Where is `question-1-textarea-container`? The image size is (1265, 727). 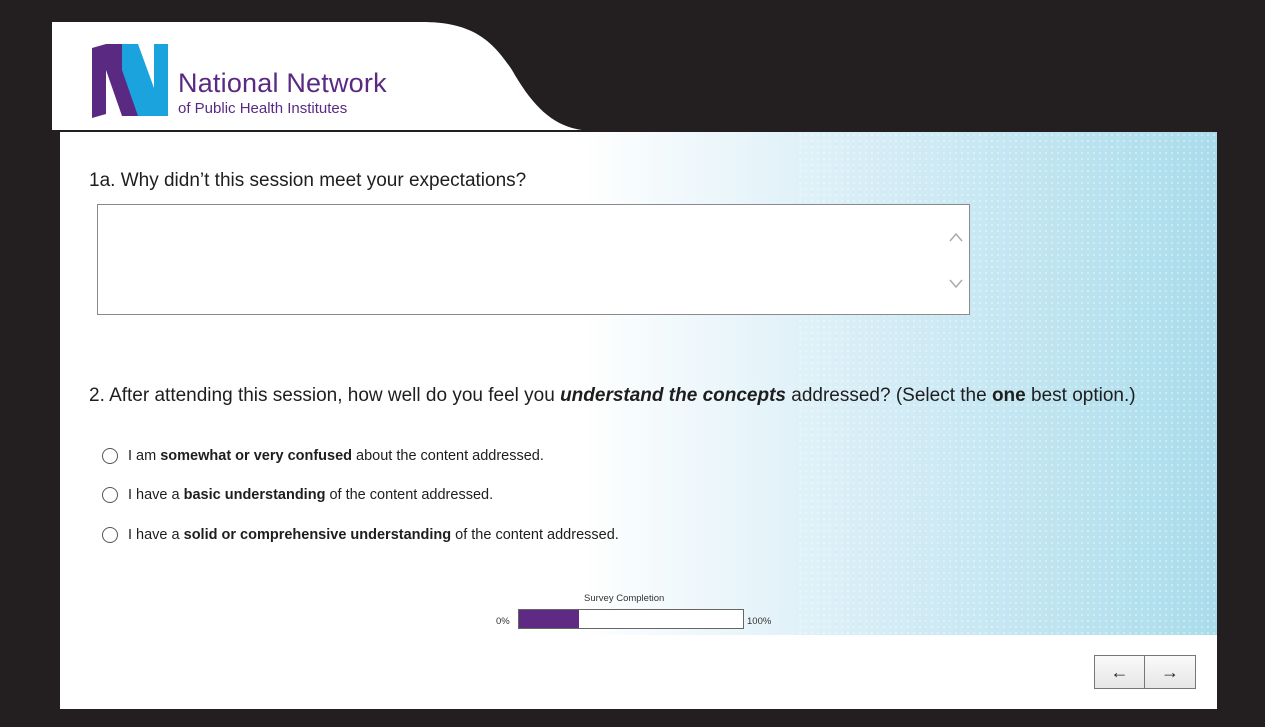 question-1-textarea-container is located at coordinates (533, 259).